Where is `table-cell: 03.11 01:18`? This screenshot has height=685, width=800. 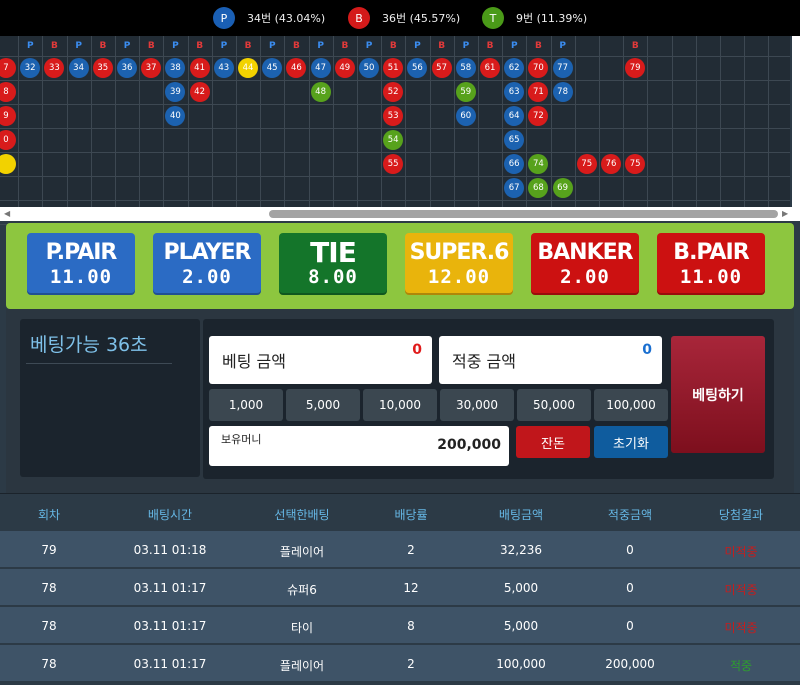 table-cell: 03.11 01:18 is located at coordinates (170, 550).